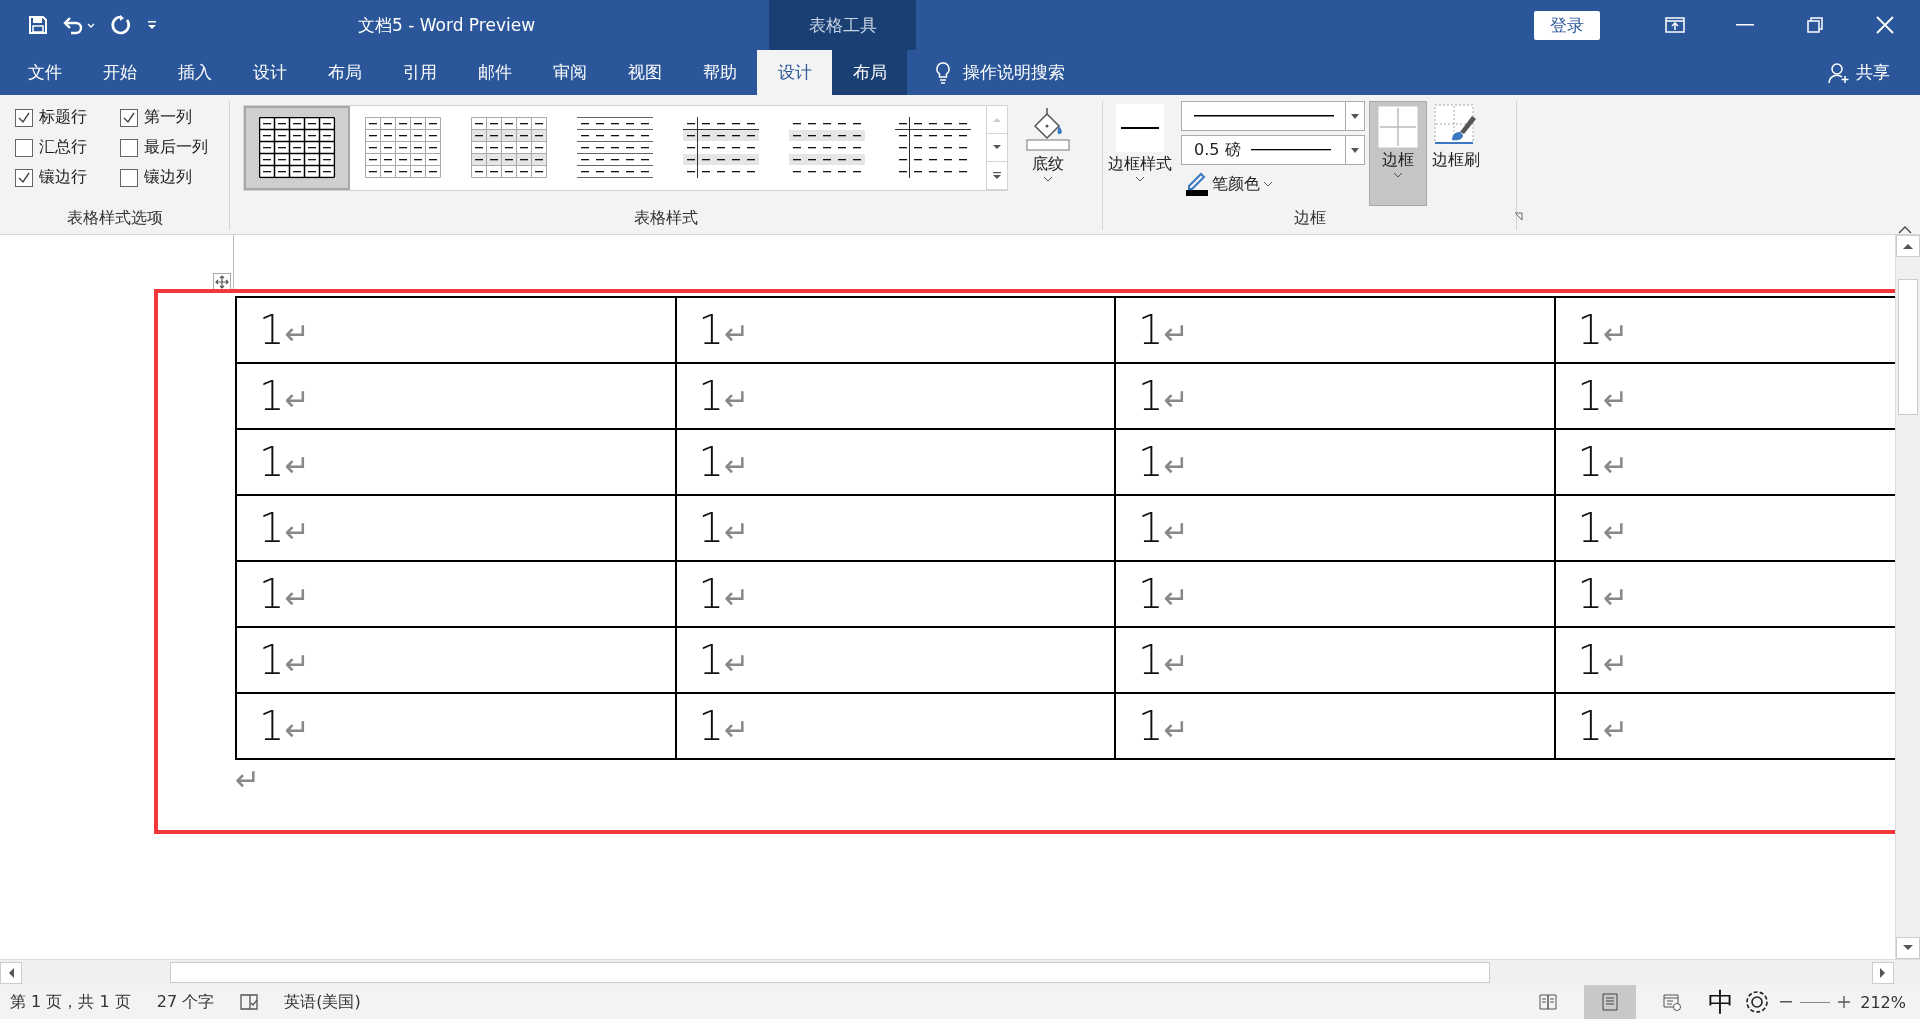  I want to click on checkbox-label: 汇总行, so click(63, 147).